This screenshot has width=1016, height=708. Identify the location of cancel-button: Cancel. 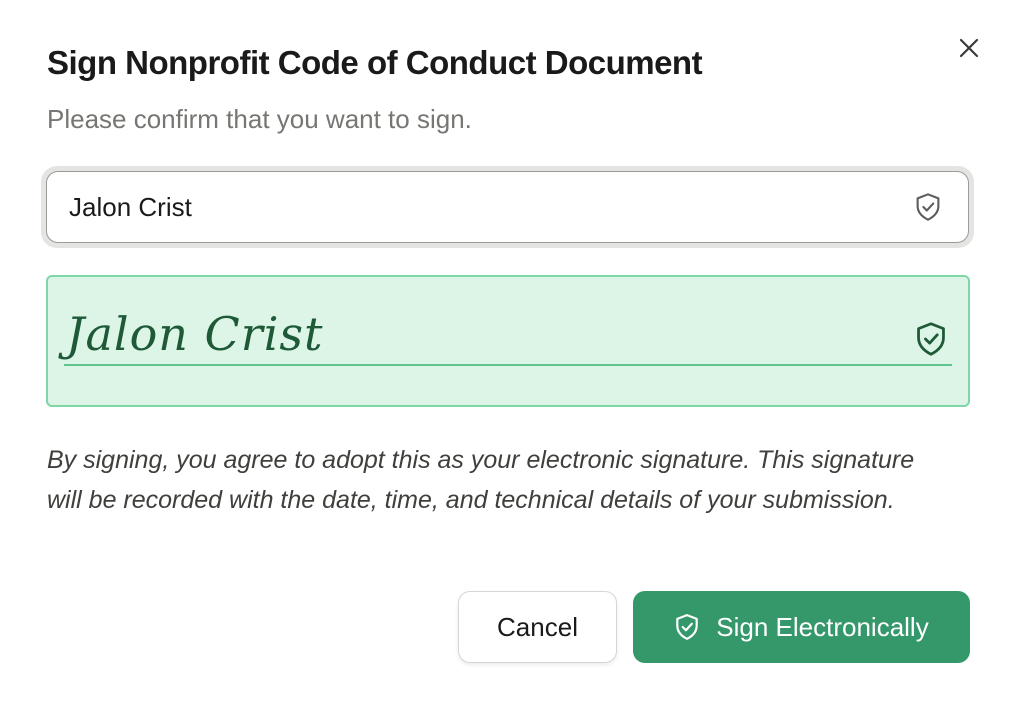
(537, 627).